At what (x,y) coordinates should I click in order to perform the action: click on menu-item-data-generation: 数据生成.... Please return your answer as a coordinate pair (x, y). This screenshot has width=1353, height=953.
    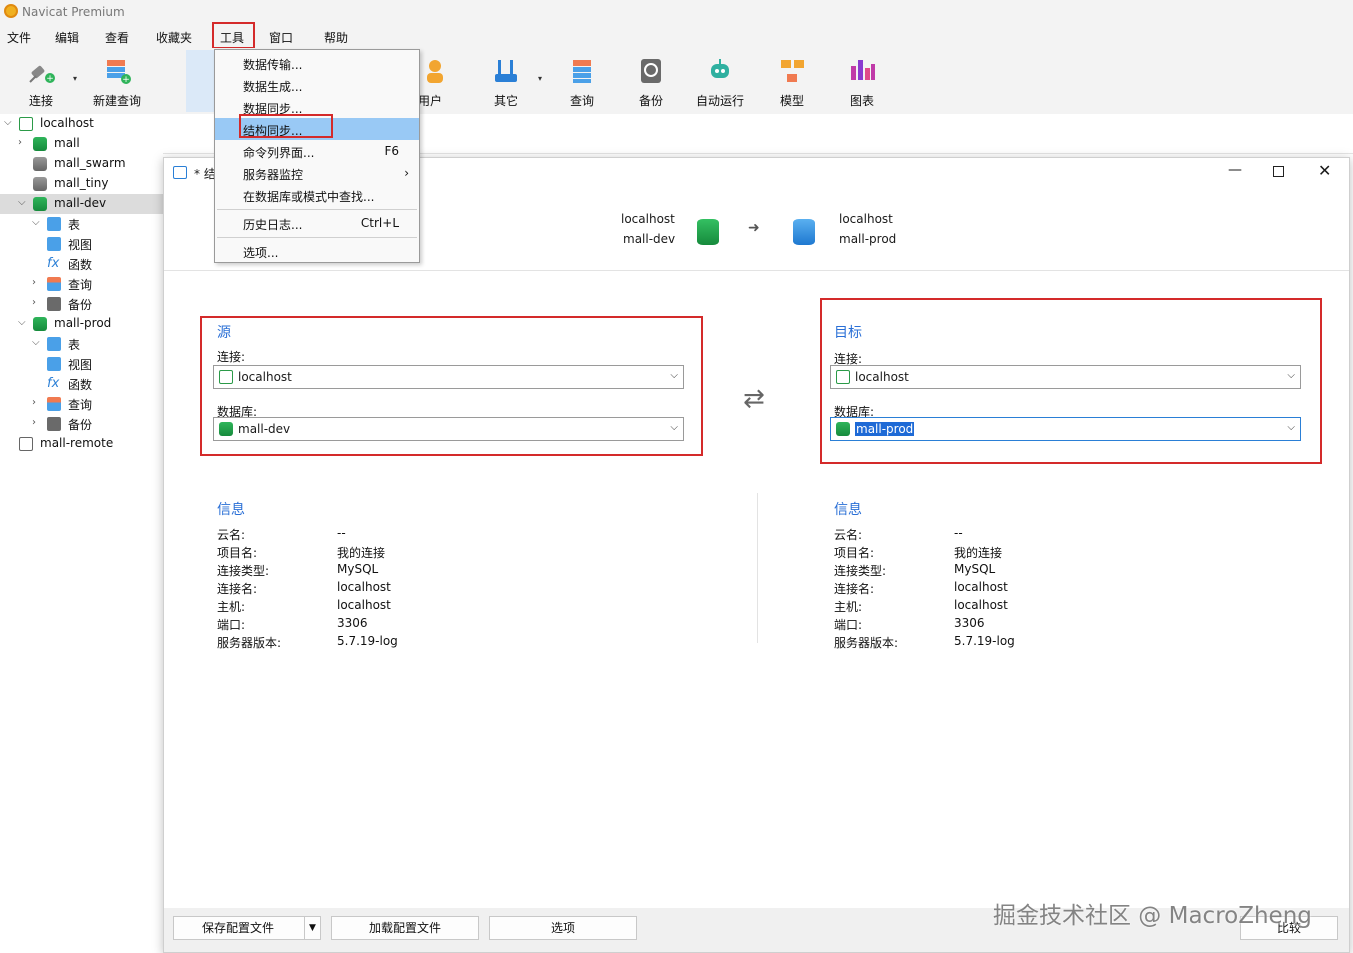
    Looking at the image, I should click on (317, 85).